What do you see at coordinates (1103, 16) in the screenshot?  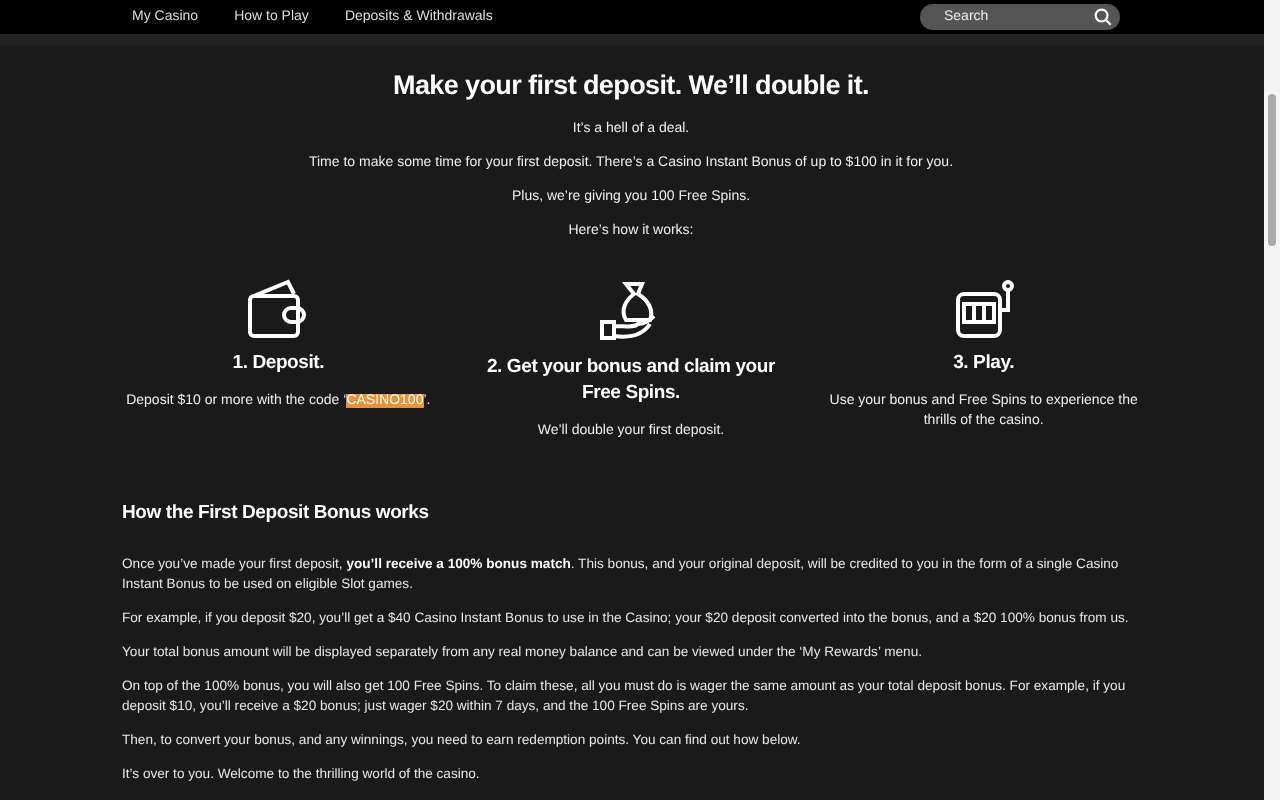 I see `search-icon` at bounding box center [1103, 16].